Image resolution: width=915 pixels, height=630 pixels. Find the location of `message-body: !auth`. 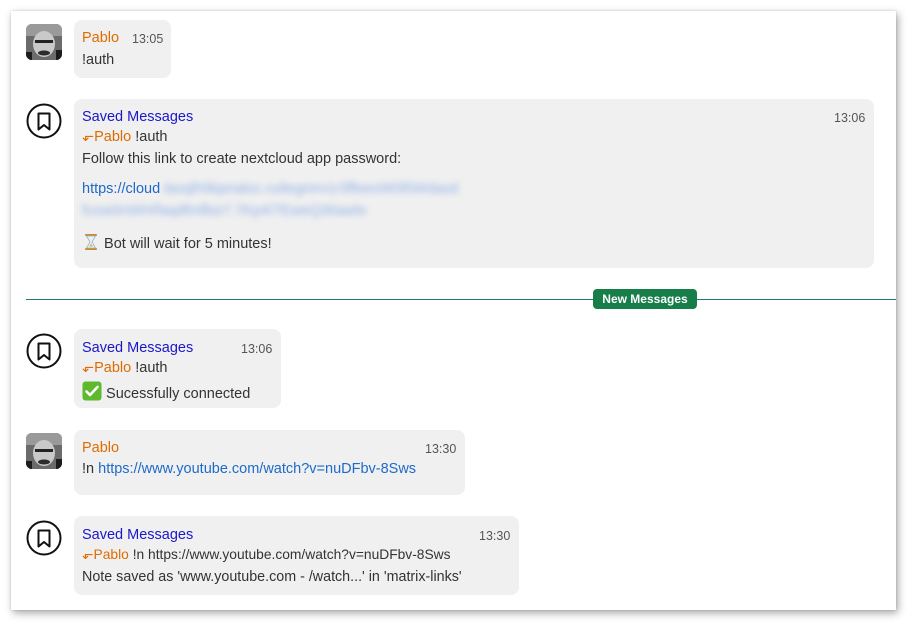

message-body: !auth is located at coordinates (98, 60).